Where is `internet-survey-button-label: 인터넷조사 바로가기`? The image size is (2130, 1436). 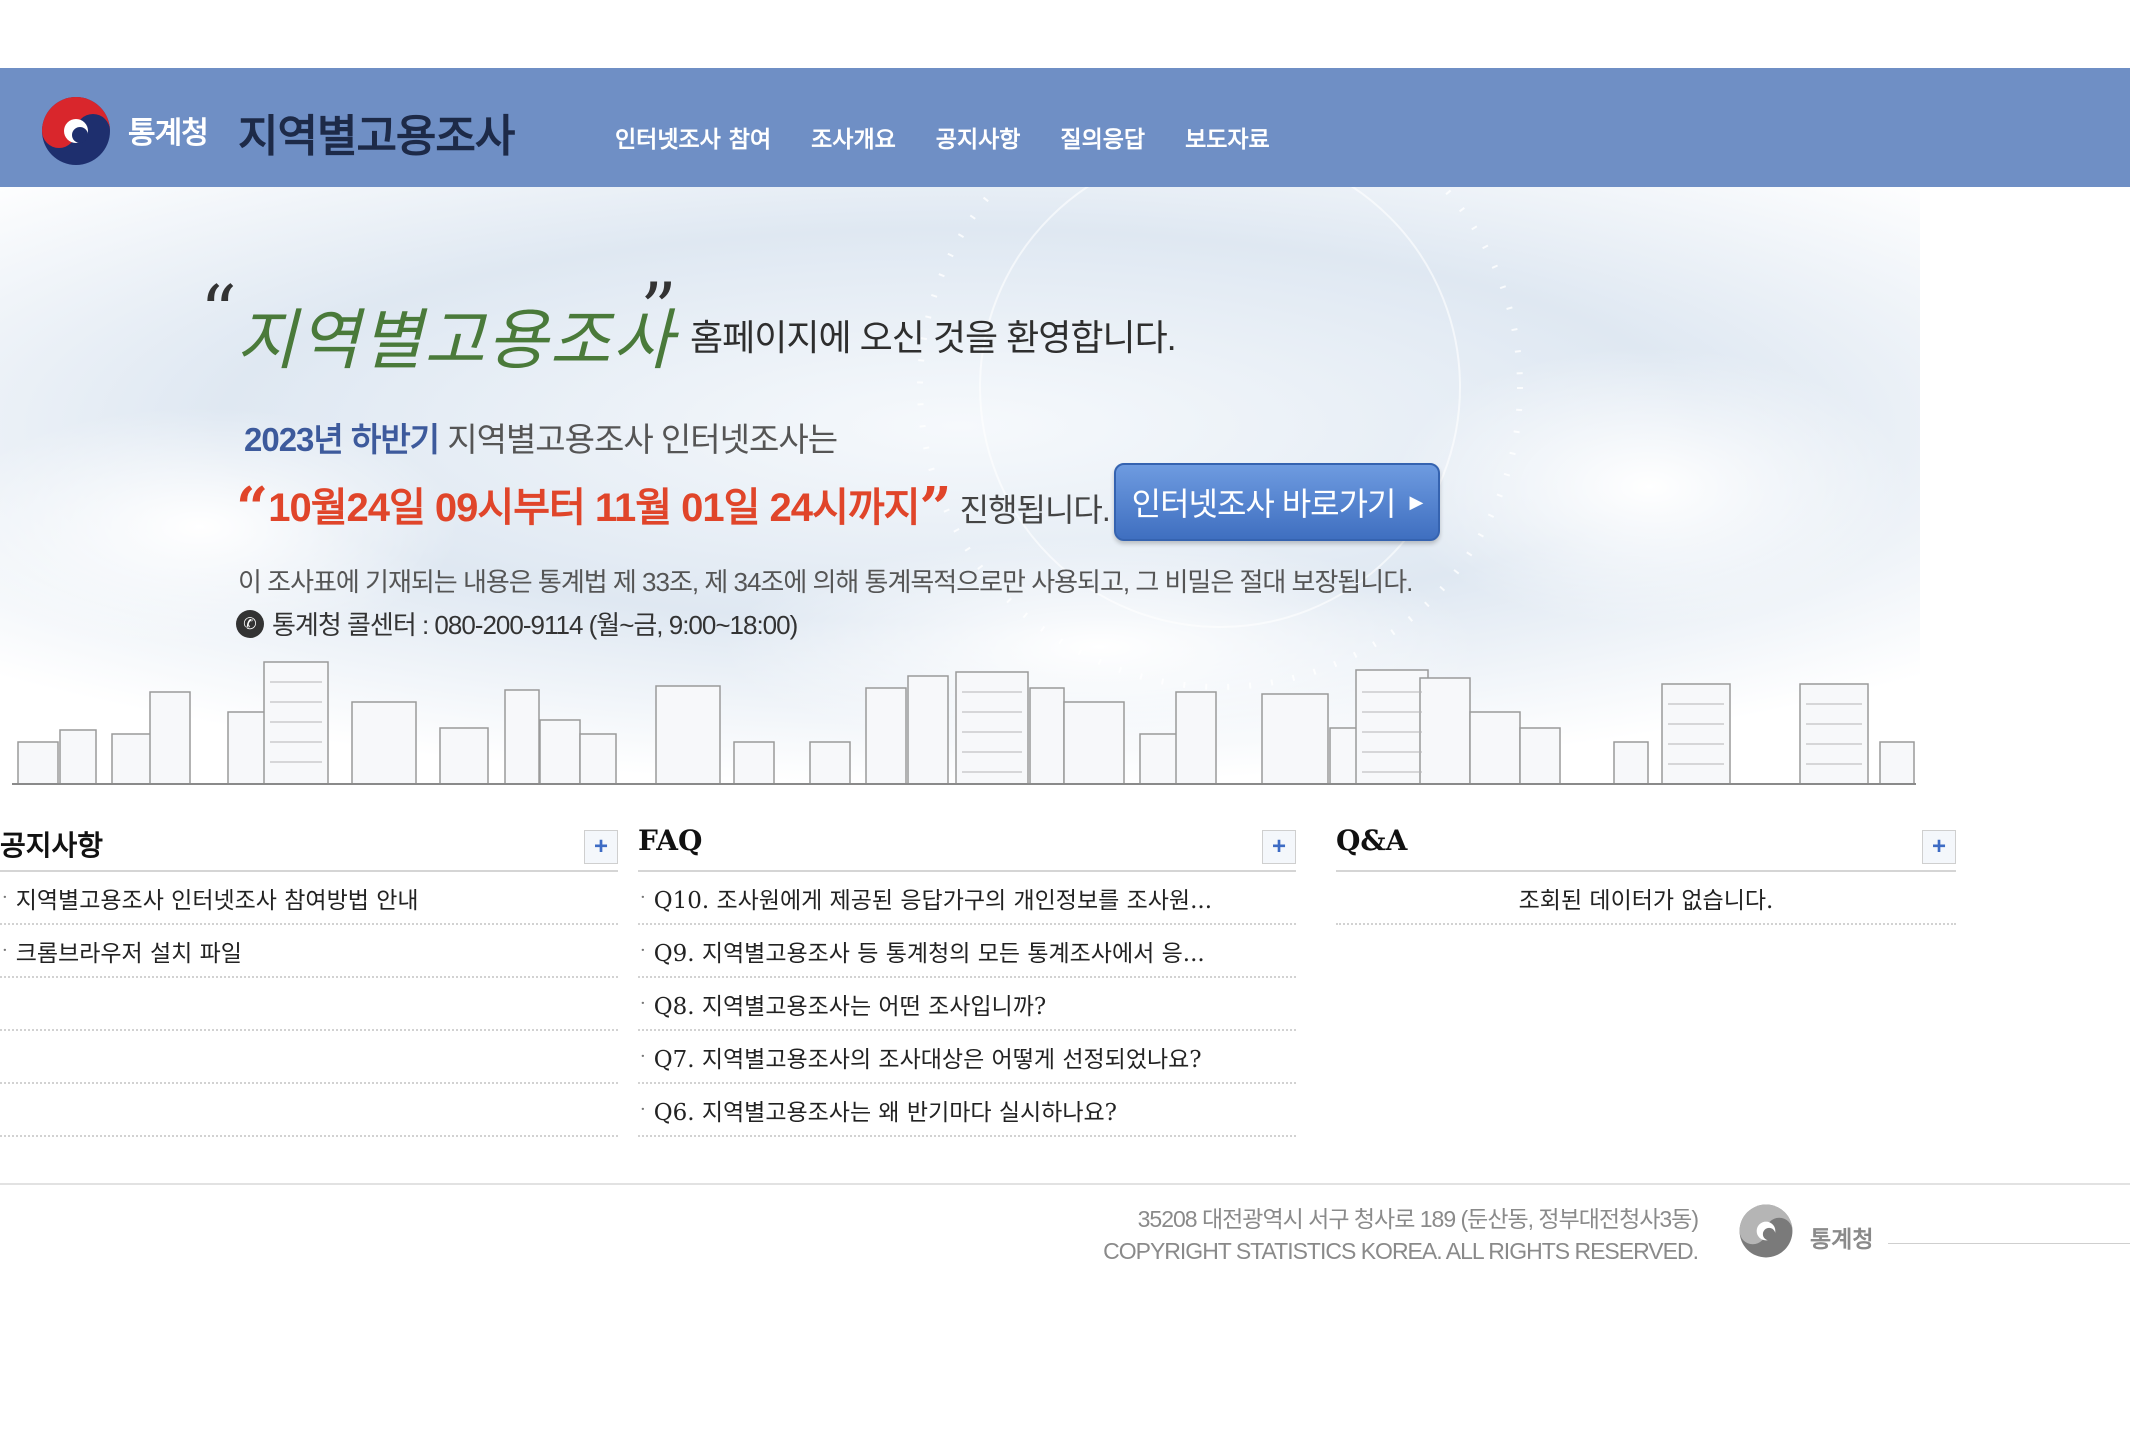
internet-survey-button-label: 인터넷조사 바로가기 is located at coordinates (1264, 504).